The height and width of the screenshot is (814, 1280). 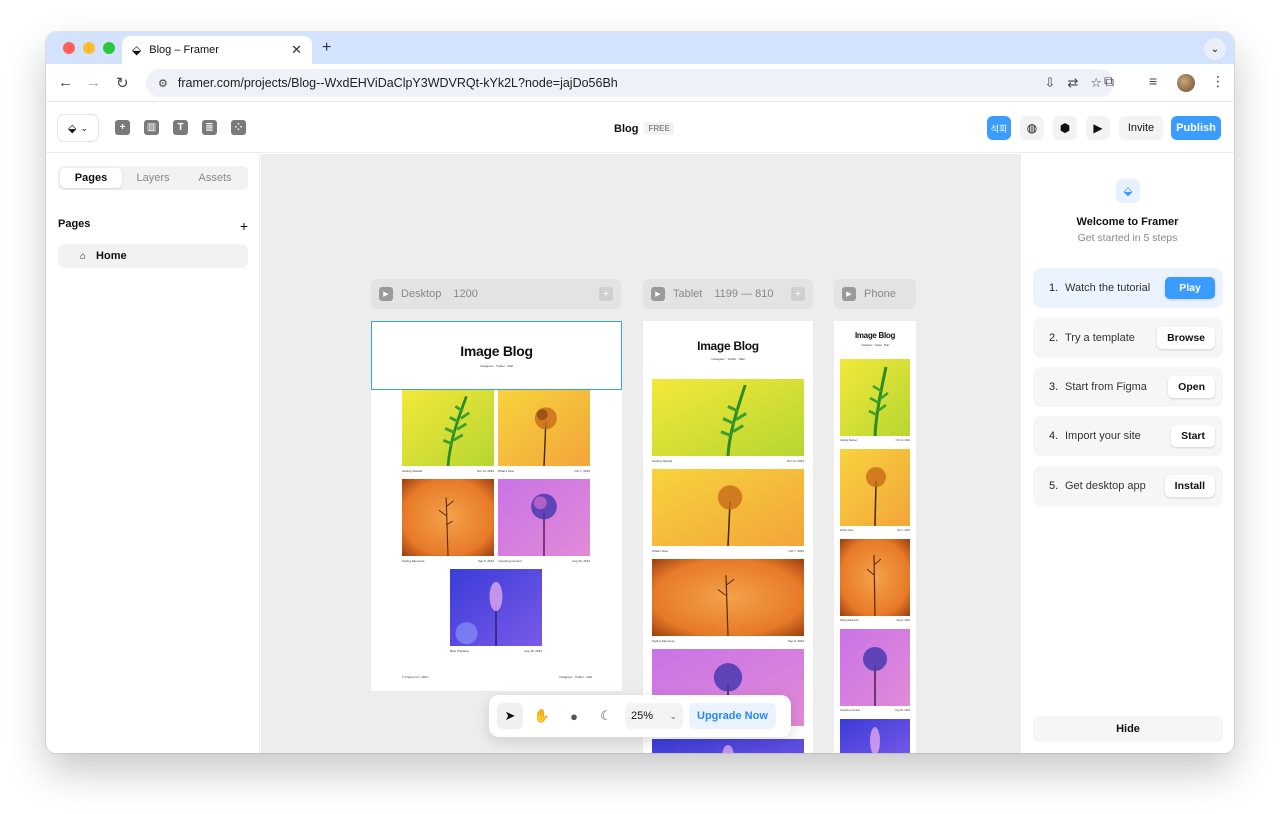 I want to click on translate-icon: ⇄, so click(x=1072, y=83).